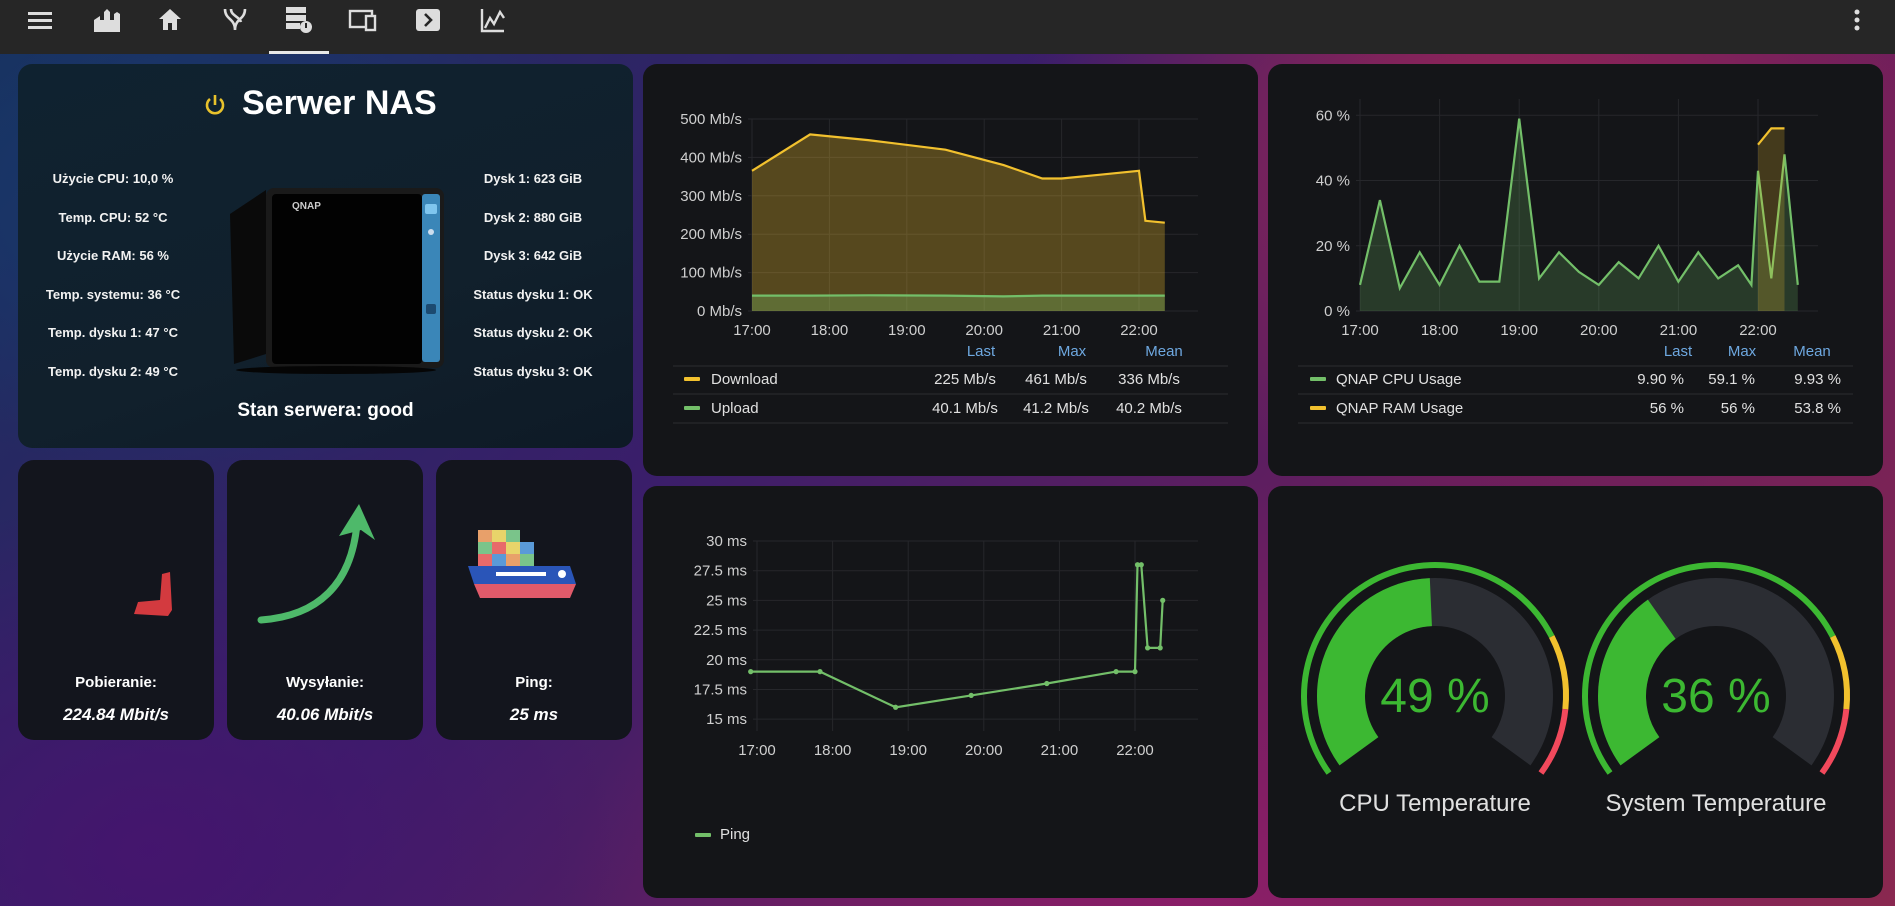 This screenshot has width=1895, height=906. Describe the element at coordinates (726, 719) in the screenshot. I see `y-tick-label: 15 ms` at that location.